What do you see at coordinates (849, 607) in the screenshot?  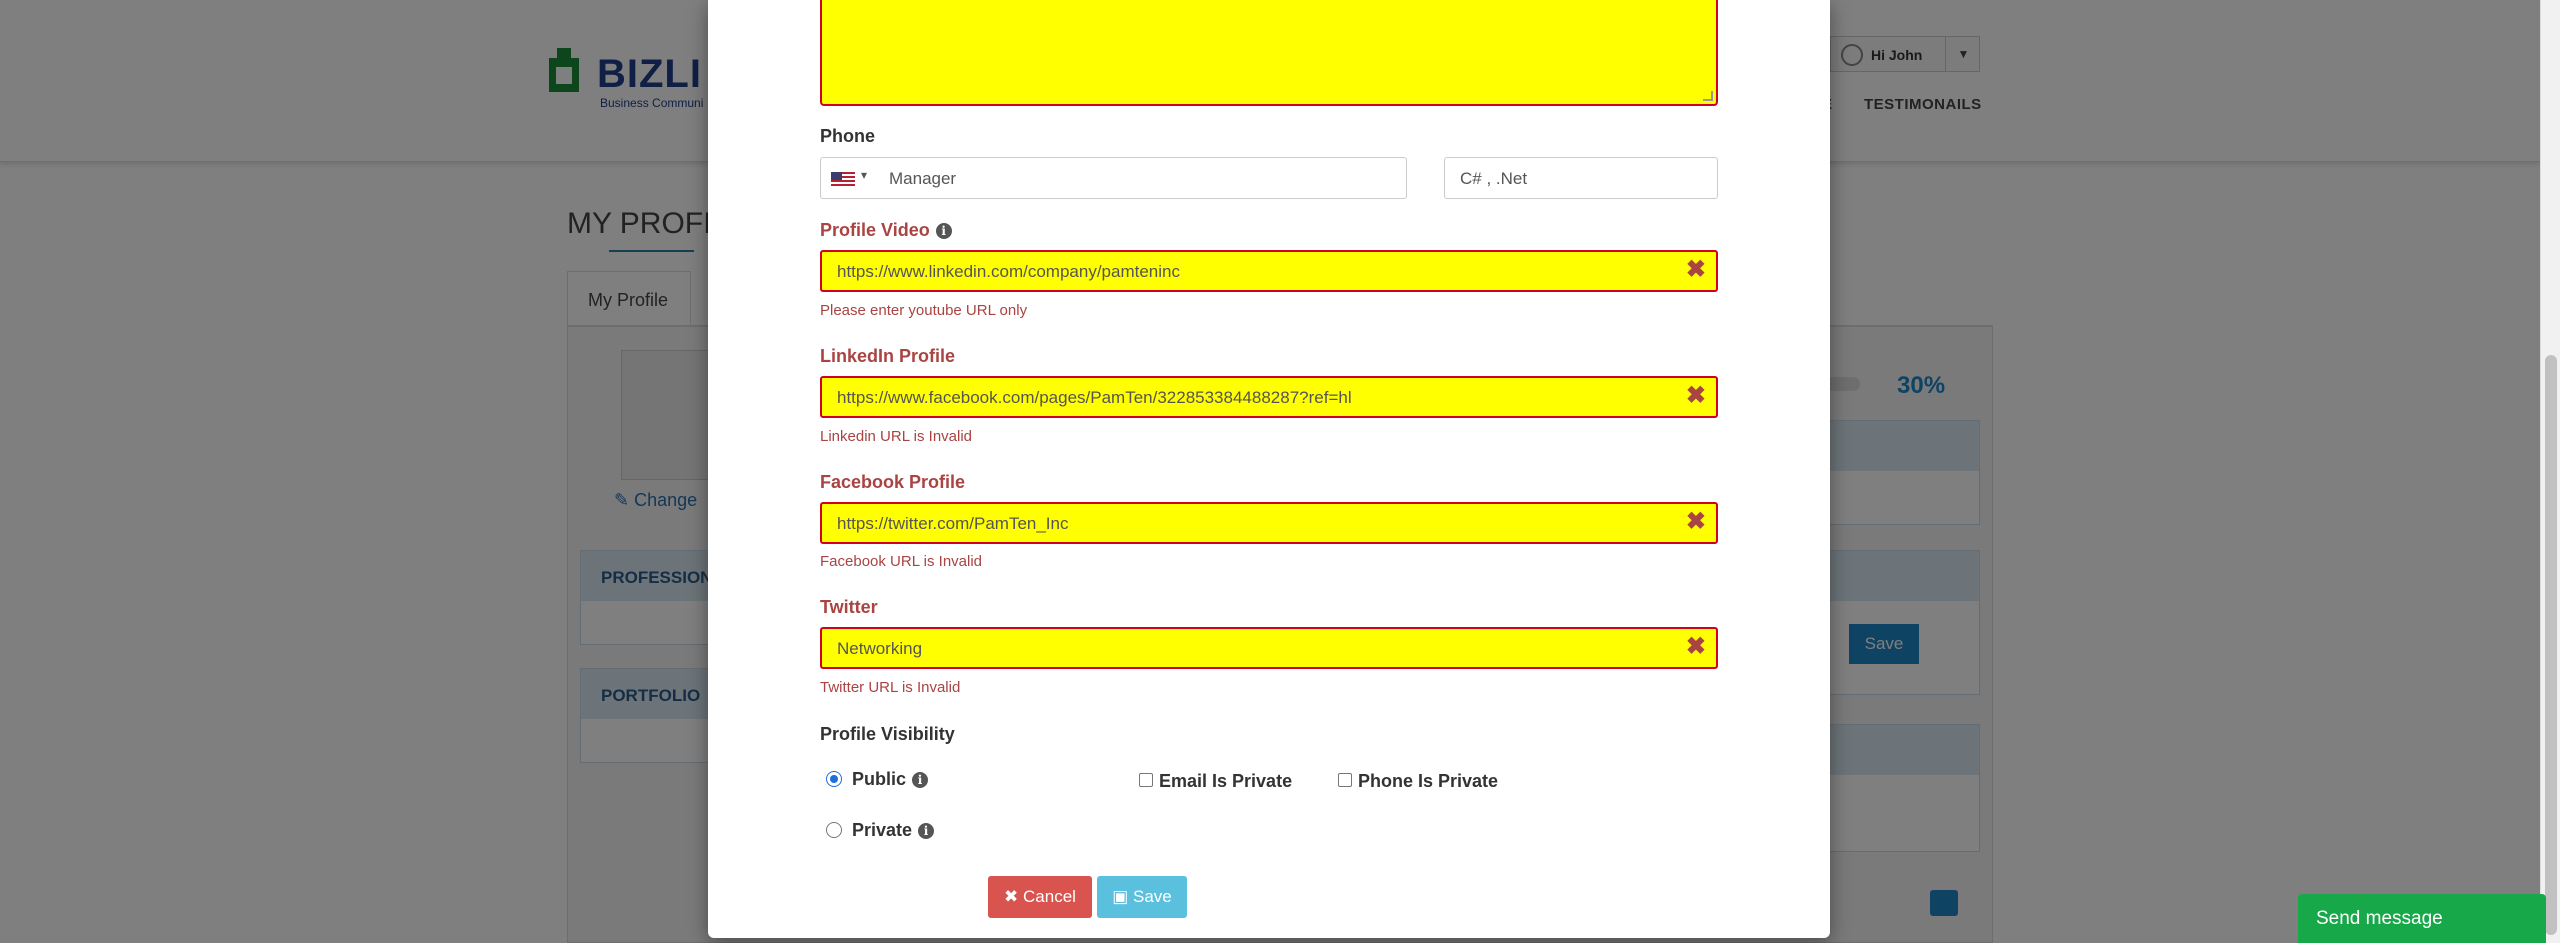 I see `twitter-label: Twitter` at bounding box center [849, 607].